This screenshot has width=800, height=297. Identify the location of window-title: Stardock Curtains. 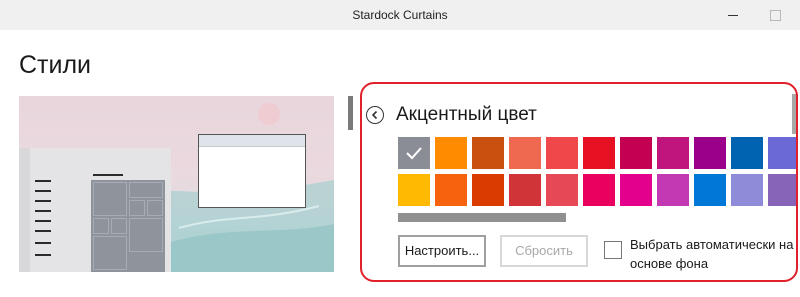
(400, 15).